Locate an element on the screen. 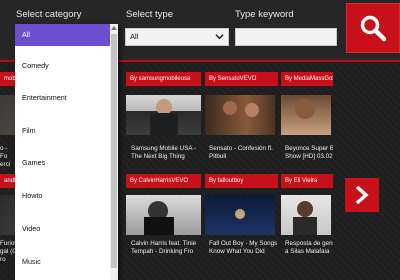 This screenshot has width=400, height=280. category-option-comedy: Comedy is located at coordinates (62, 66).